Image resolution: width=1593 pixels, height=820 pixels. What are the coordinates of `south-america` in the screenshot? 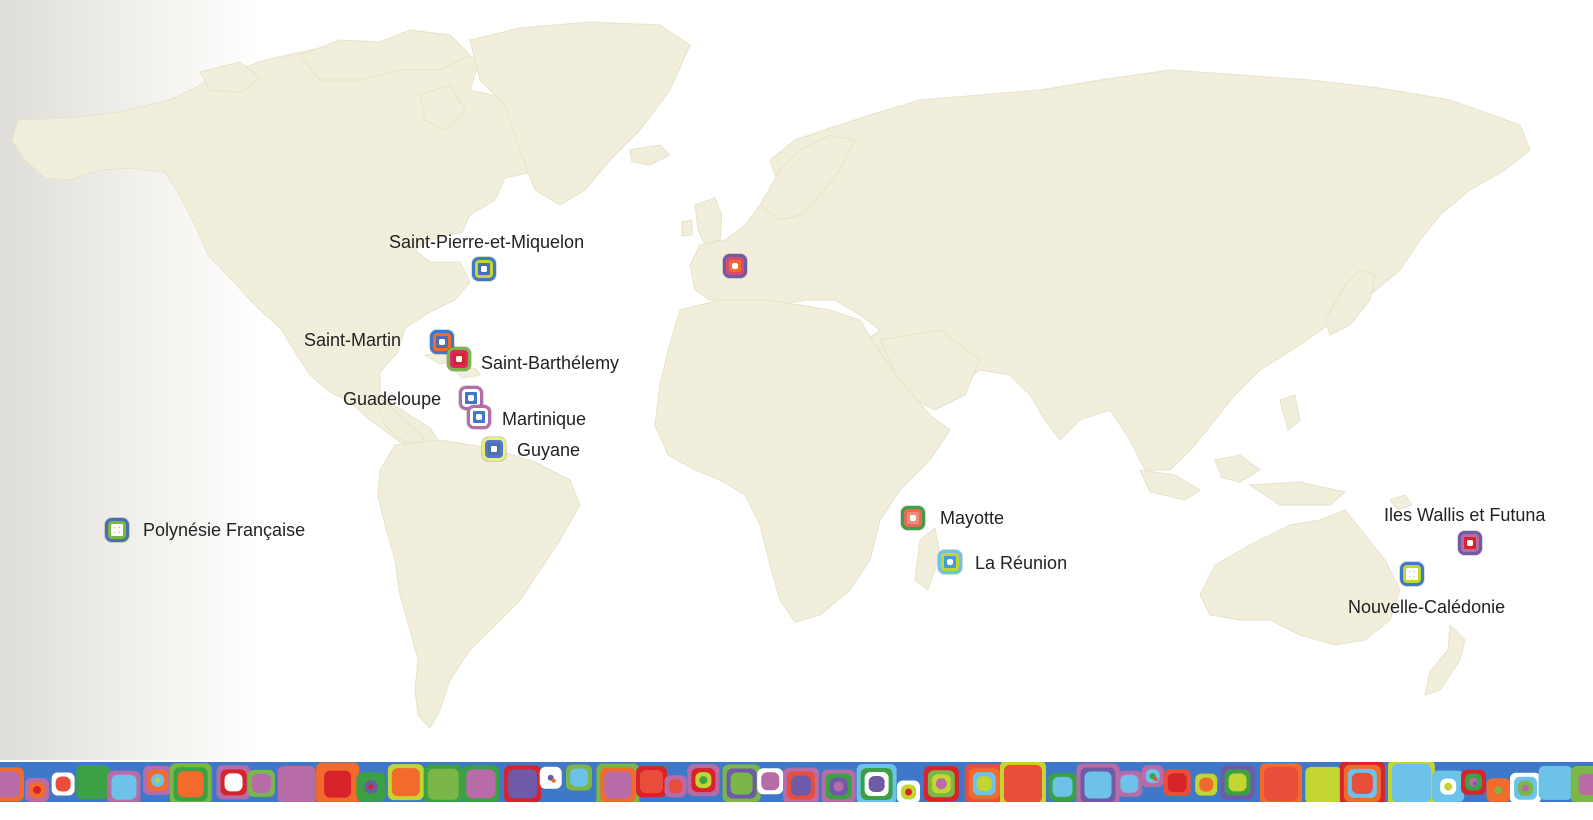 It's located at (479, 584).